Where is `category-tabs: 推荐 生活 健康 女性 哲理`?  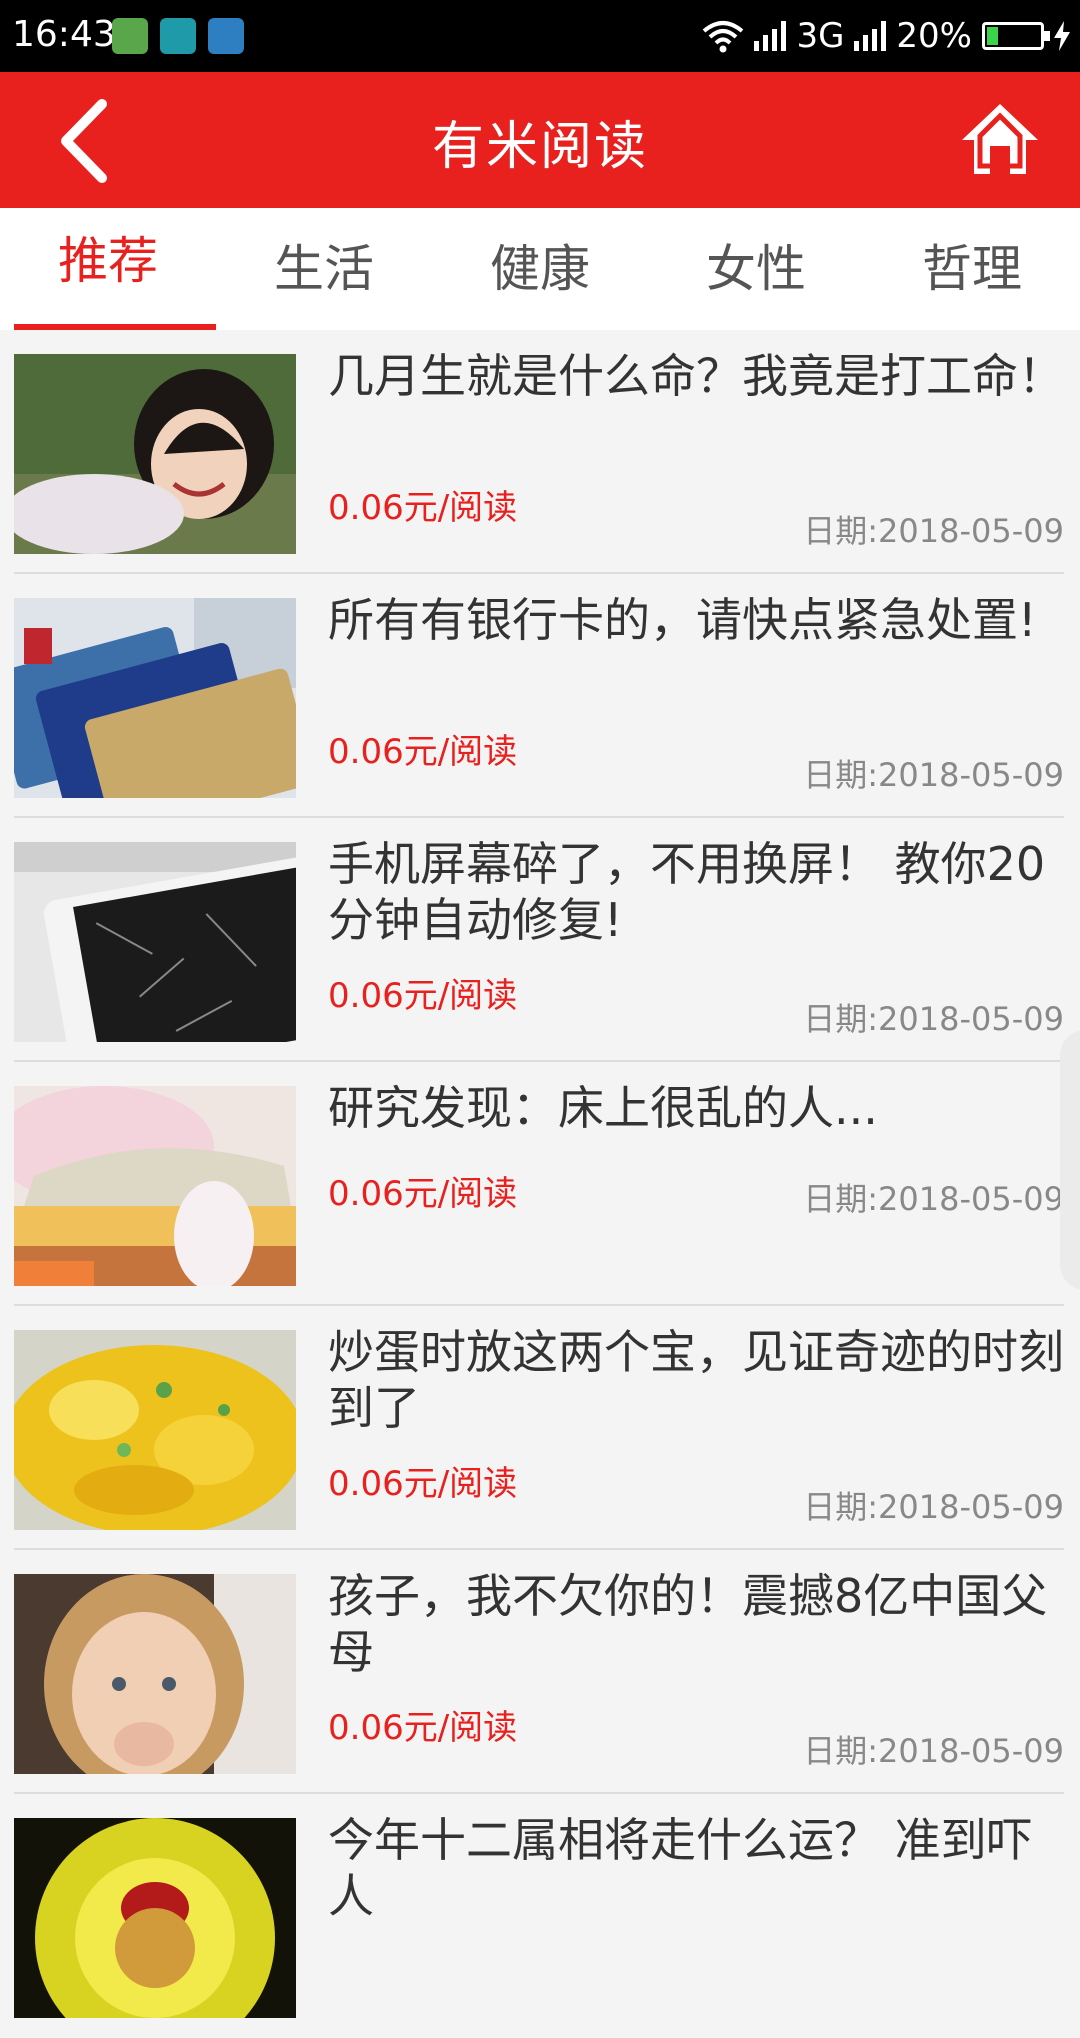 category-tabs: 推荐 生活 健康 女性 哲理 is located at coordinates (540, 269).